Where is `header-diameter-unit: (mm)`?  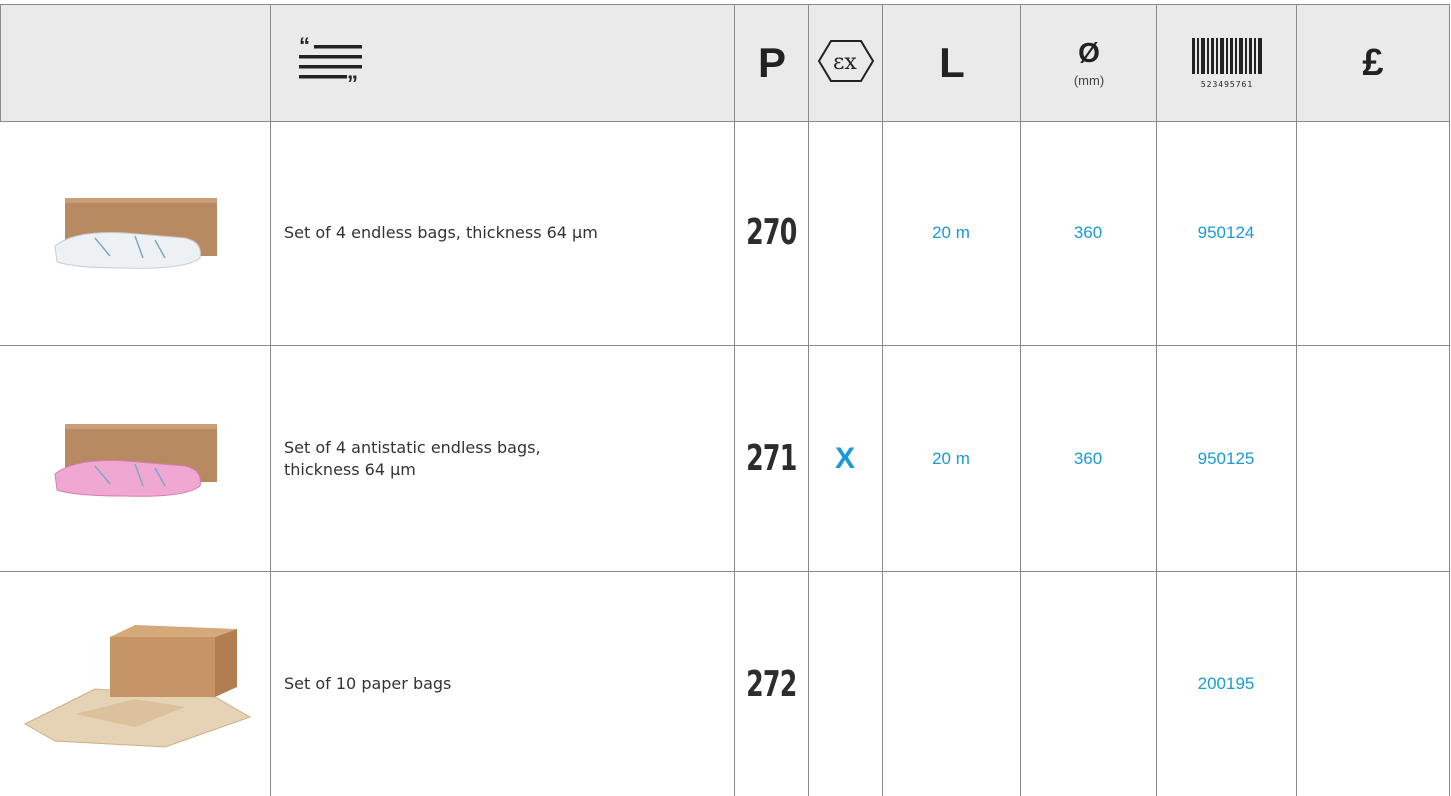
header-diameter-unit: (mm) is located at coordinates (1089, 80).